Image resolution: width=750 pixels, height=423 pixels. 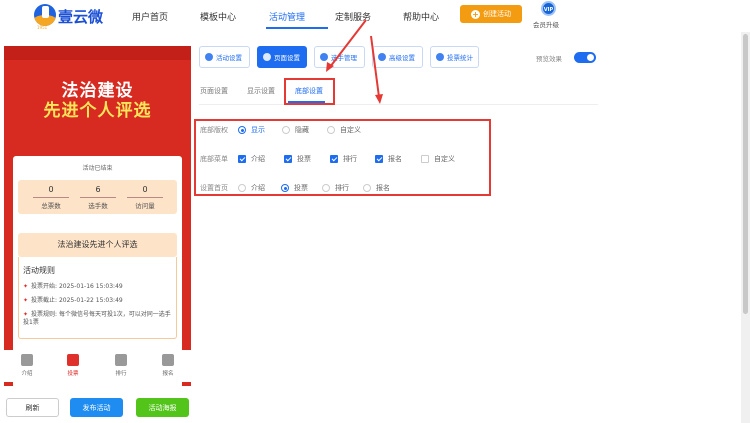 I want to click on logo-icon, so click(x=45, y=15).